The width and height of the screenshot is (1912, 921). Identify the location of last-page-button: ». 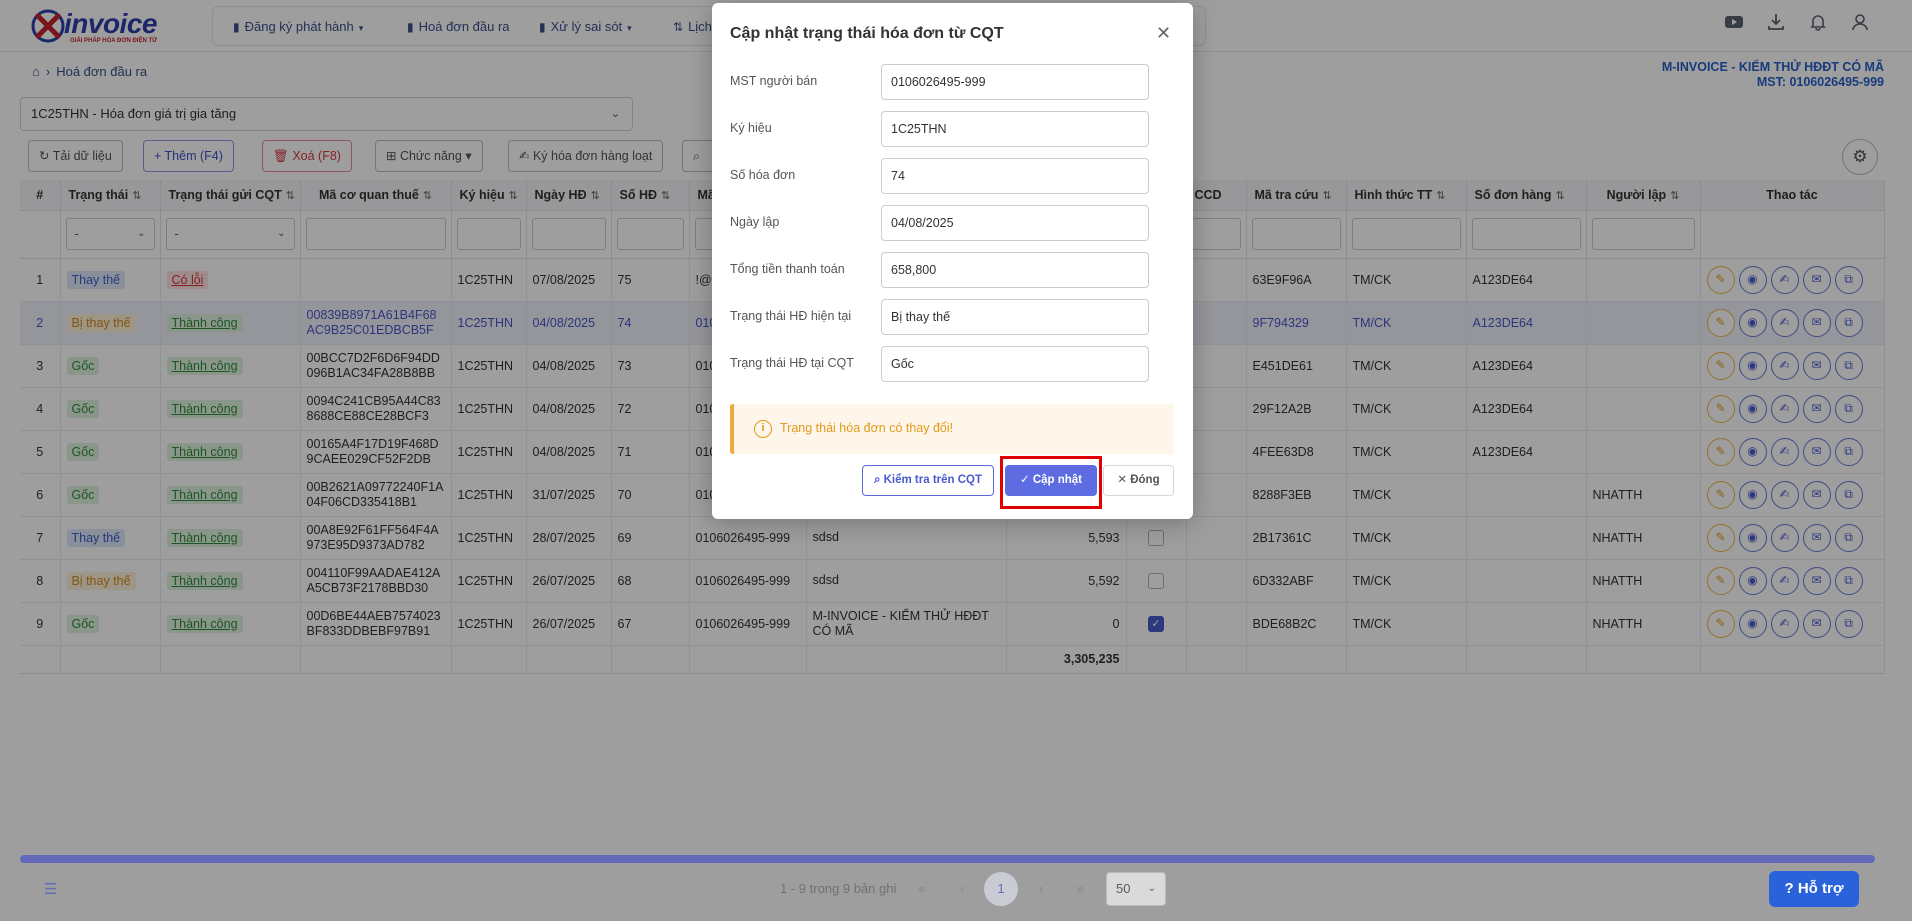
(1080, 889).